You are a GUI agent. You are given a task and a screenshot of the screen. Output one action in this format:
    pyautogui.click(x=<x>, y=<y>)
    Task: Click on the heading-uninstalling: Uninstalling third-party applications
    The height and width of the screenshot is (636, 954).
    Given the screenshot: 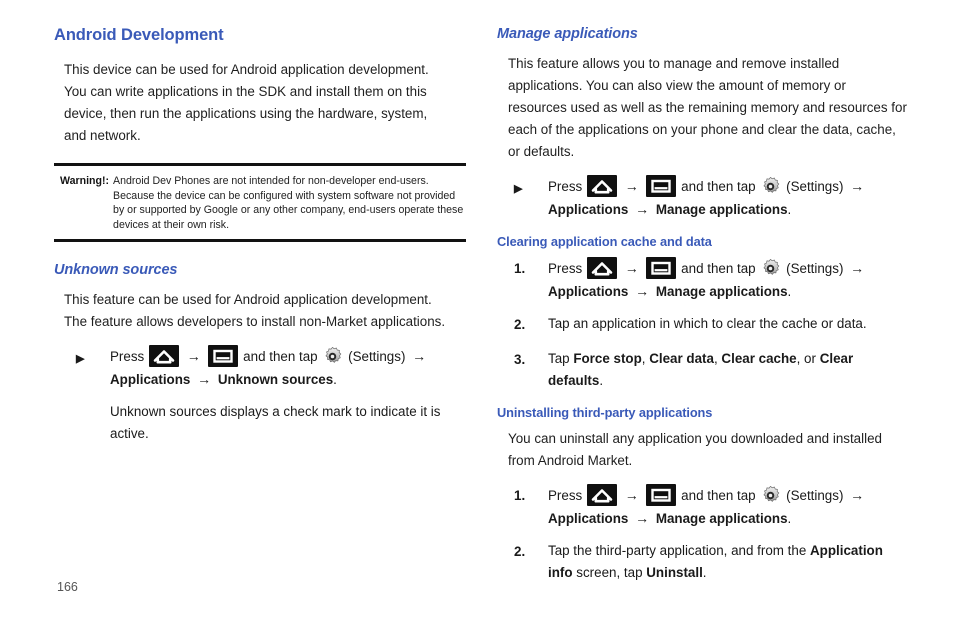 What is the action you would take?
    pyautogui.click(x=605, y=412)
    